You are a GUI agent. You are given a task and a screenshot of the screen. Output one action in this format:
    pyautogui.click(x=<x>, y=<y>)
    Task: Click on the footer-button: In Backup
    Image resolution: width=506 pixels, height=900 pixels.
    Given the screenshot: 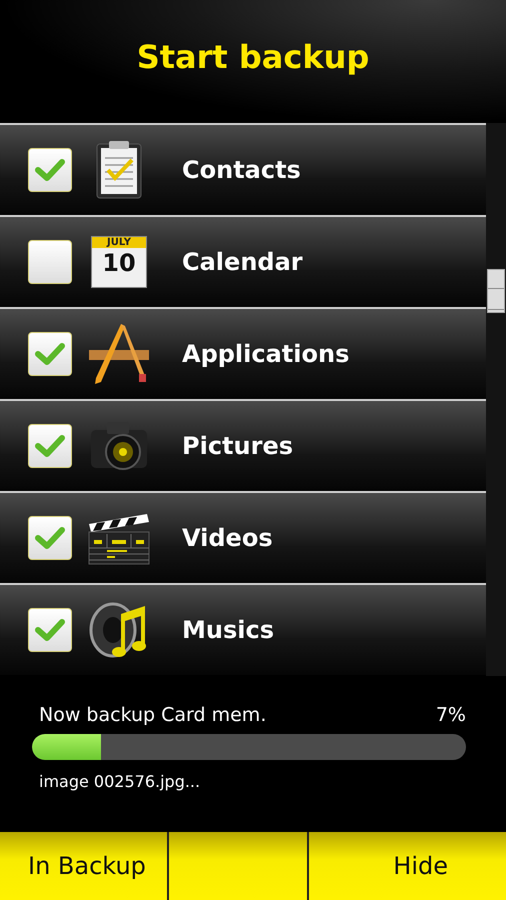 What is the action you would take?
    pyautogui.click(x=84, y=866)
    